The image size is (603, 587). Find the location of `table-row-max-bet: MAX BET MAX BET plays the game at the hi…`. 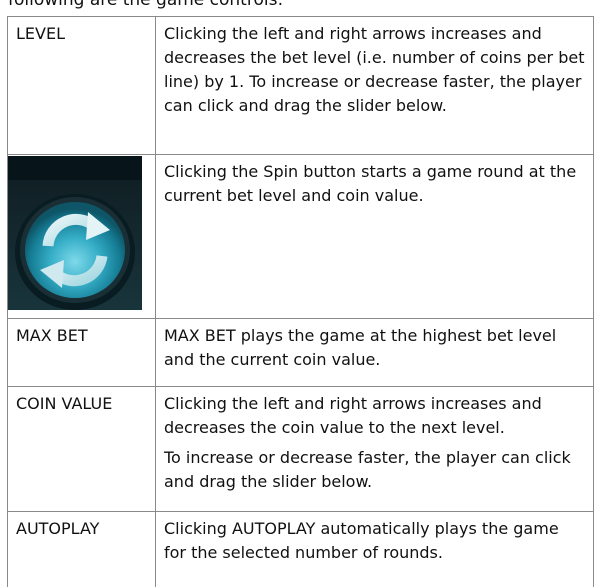

table-row-max-bet: MAX BET MAX BET plays the game at the hi… is located at coordinates (301, 353).